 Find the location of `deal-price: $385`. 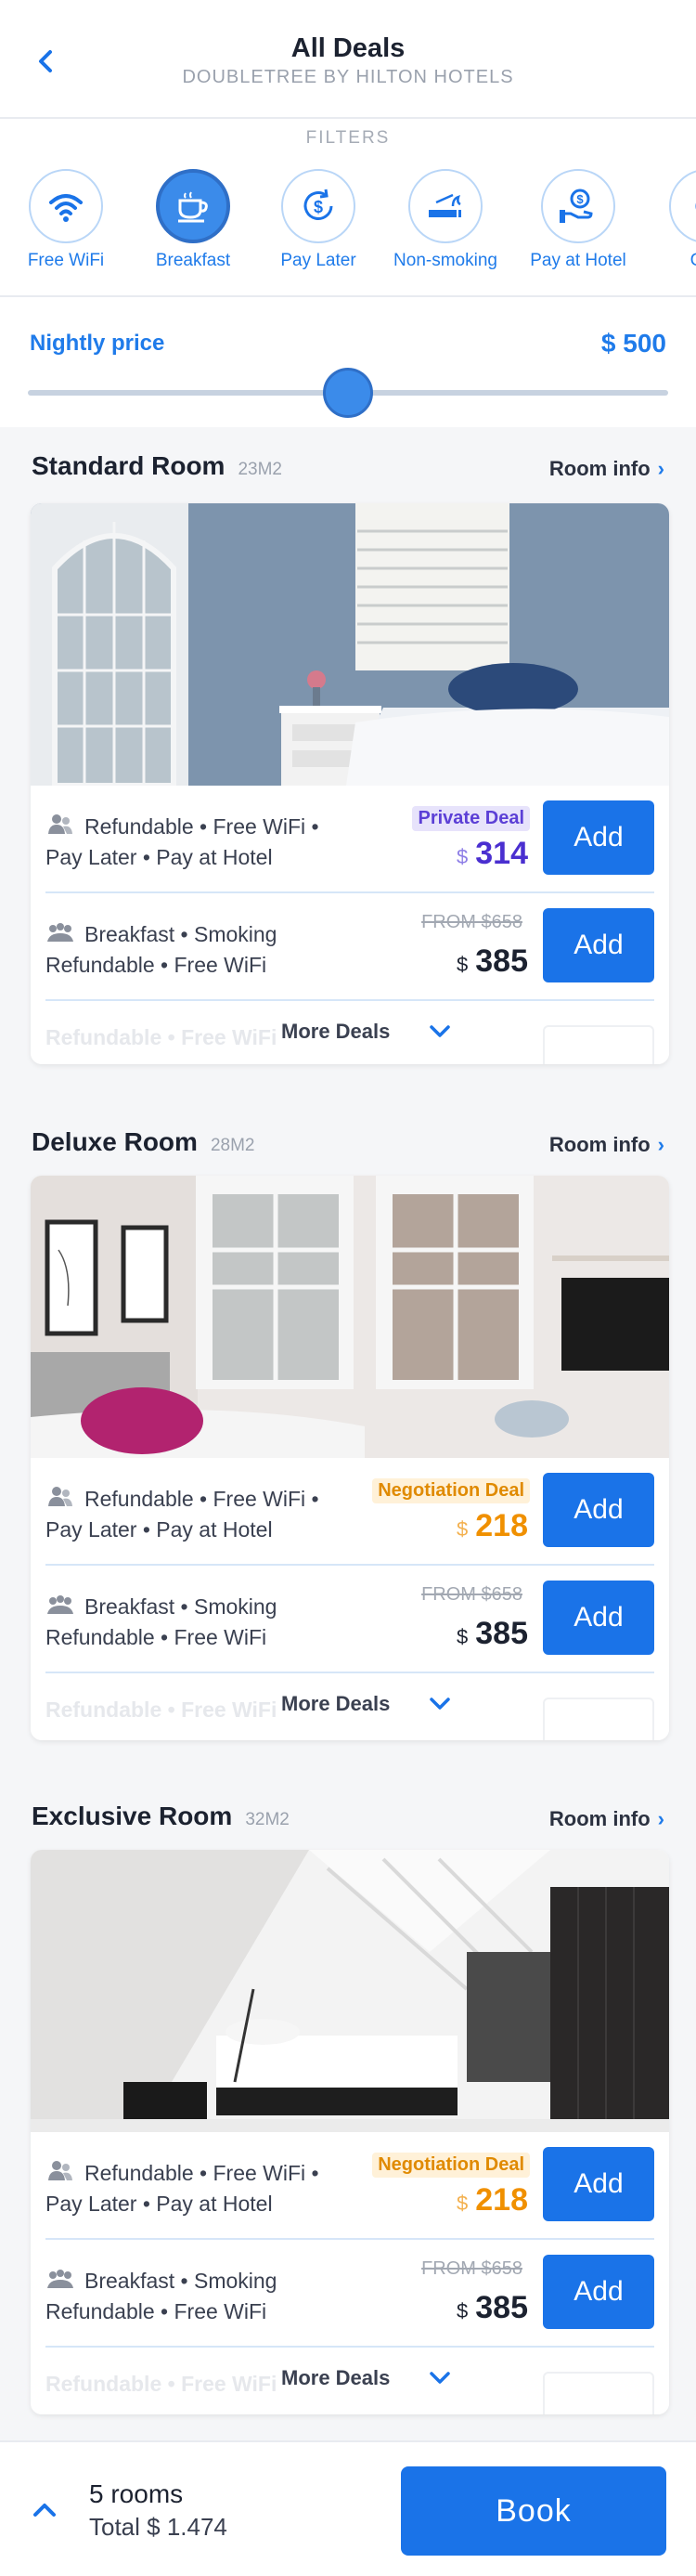

deal-price: $385 is located at coordinates (493, 961).